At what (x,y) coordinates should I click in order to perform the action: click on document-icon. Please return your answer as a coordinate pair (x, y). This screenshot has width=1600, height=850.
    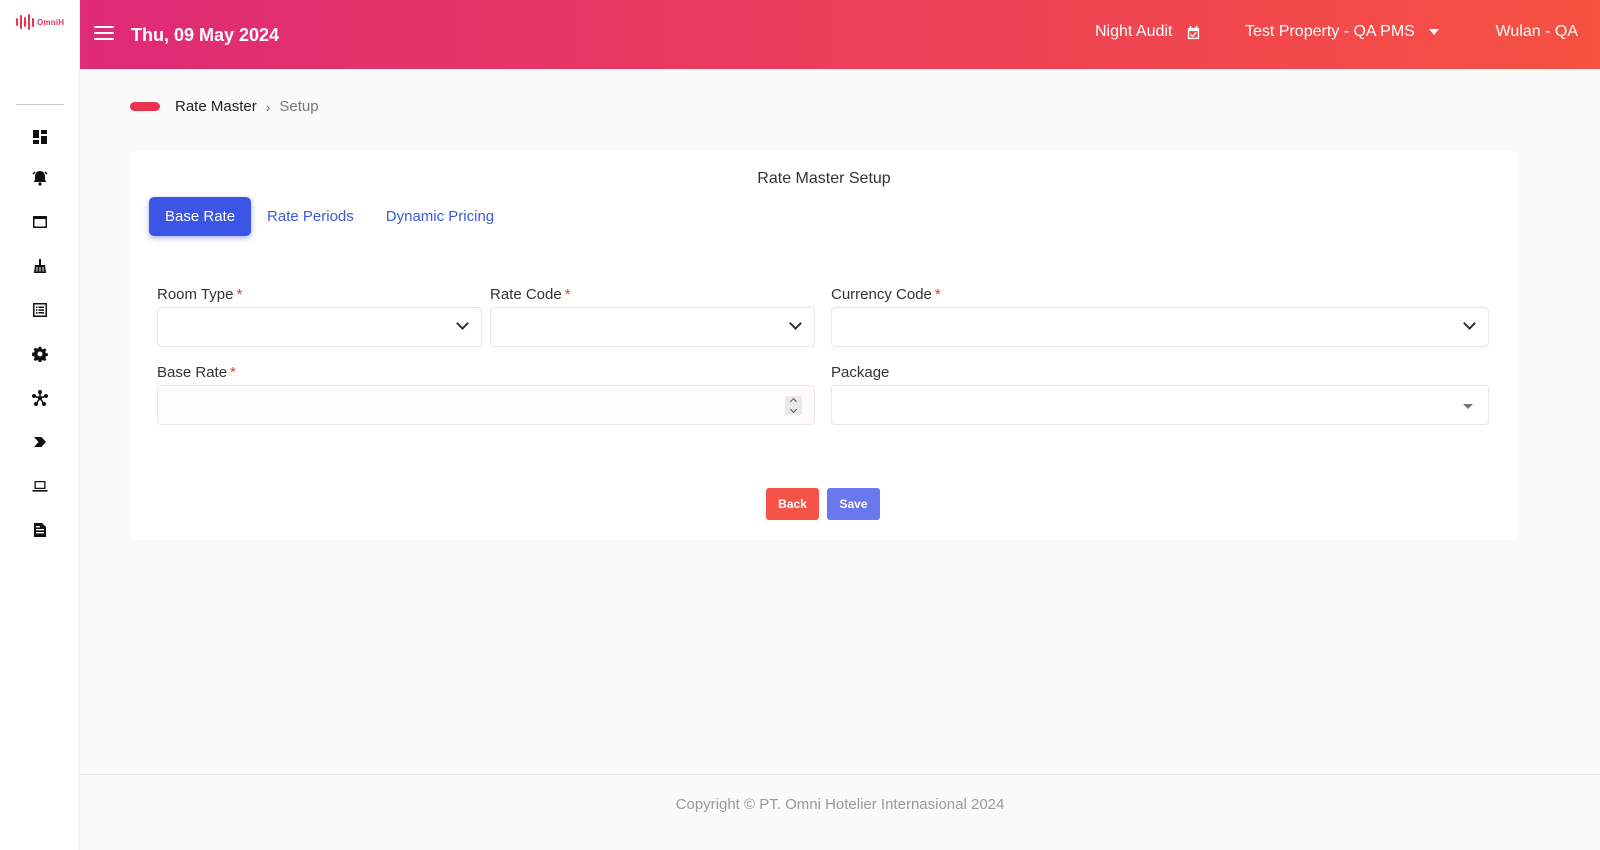
    Looking at the image, I should click on (40, 530).